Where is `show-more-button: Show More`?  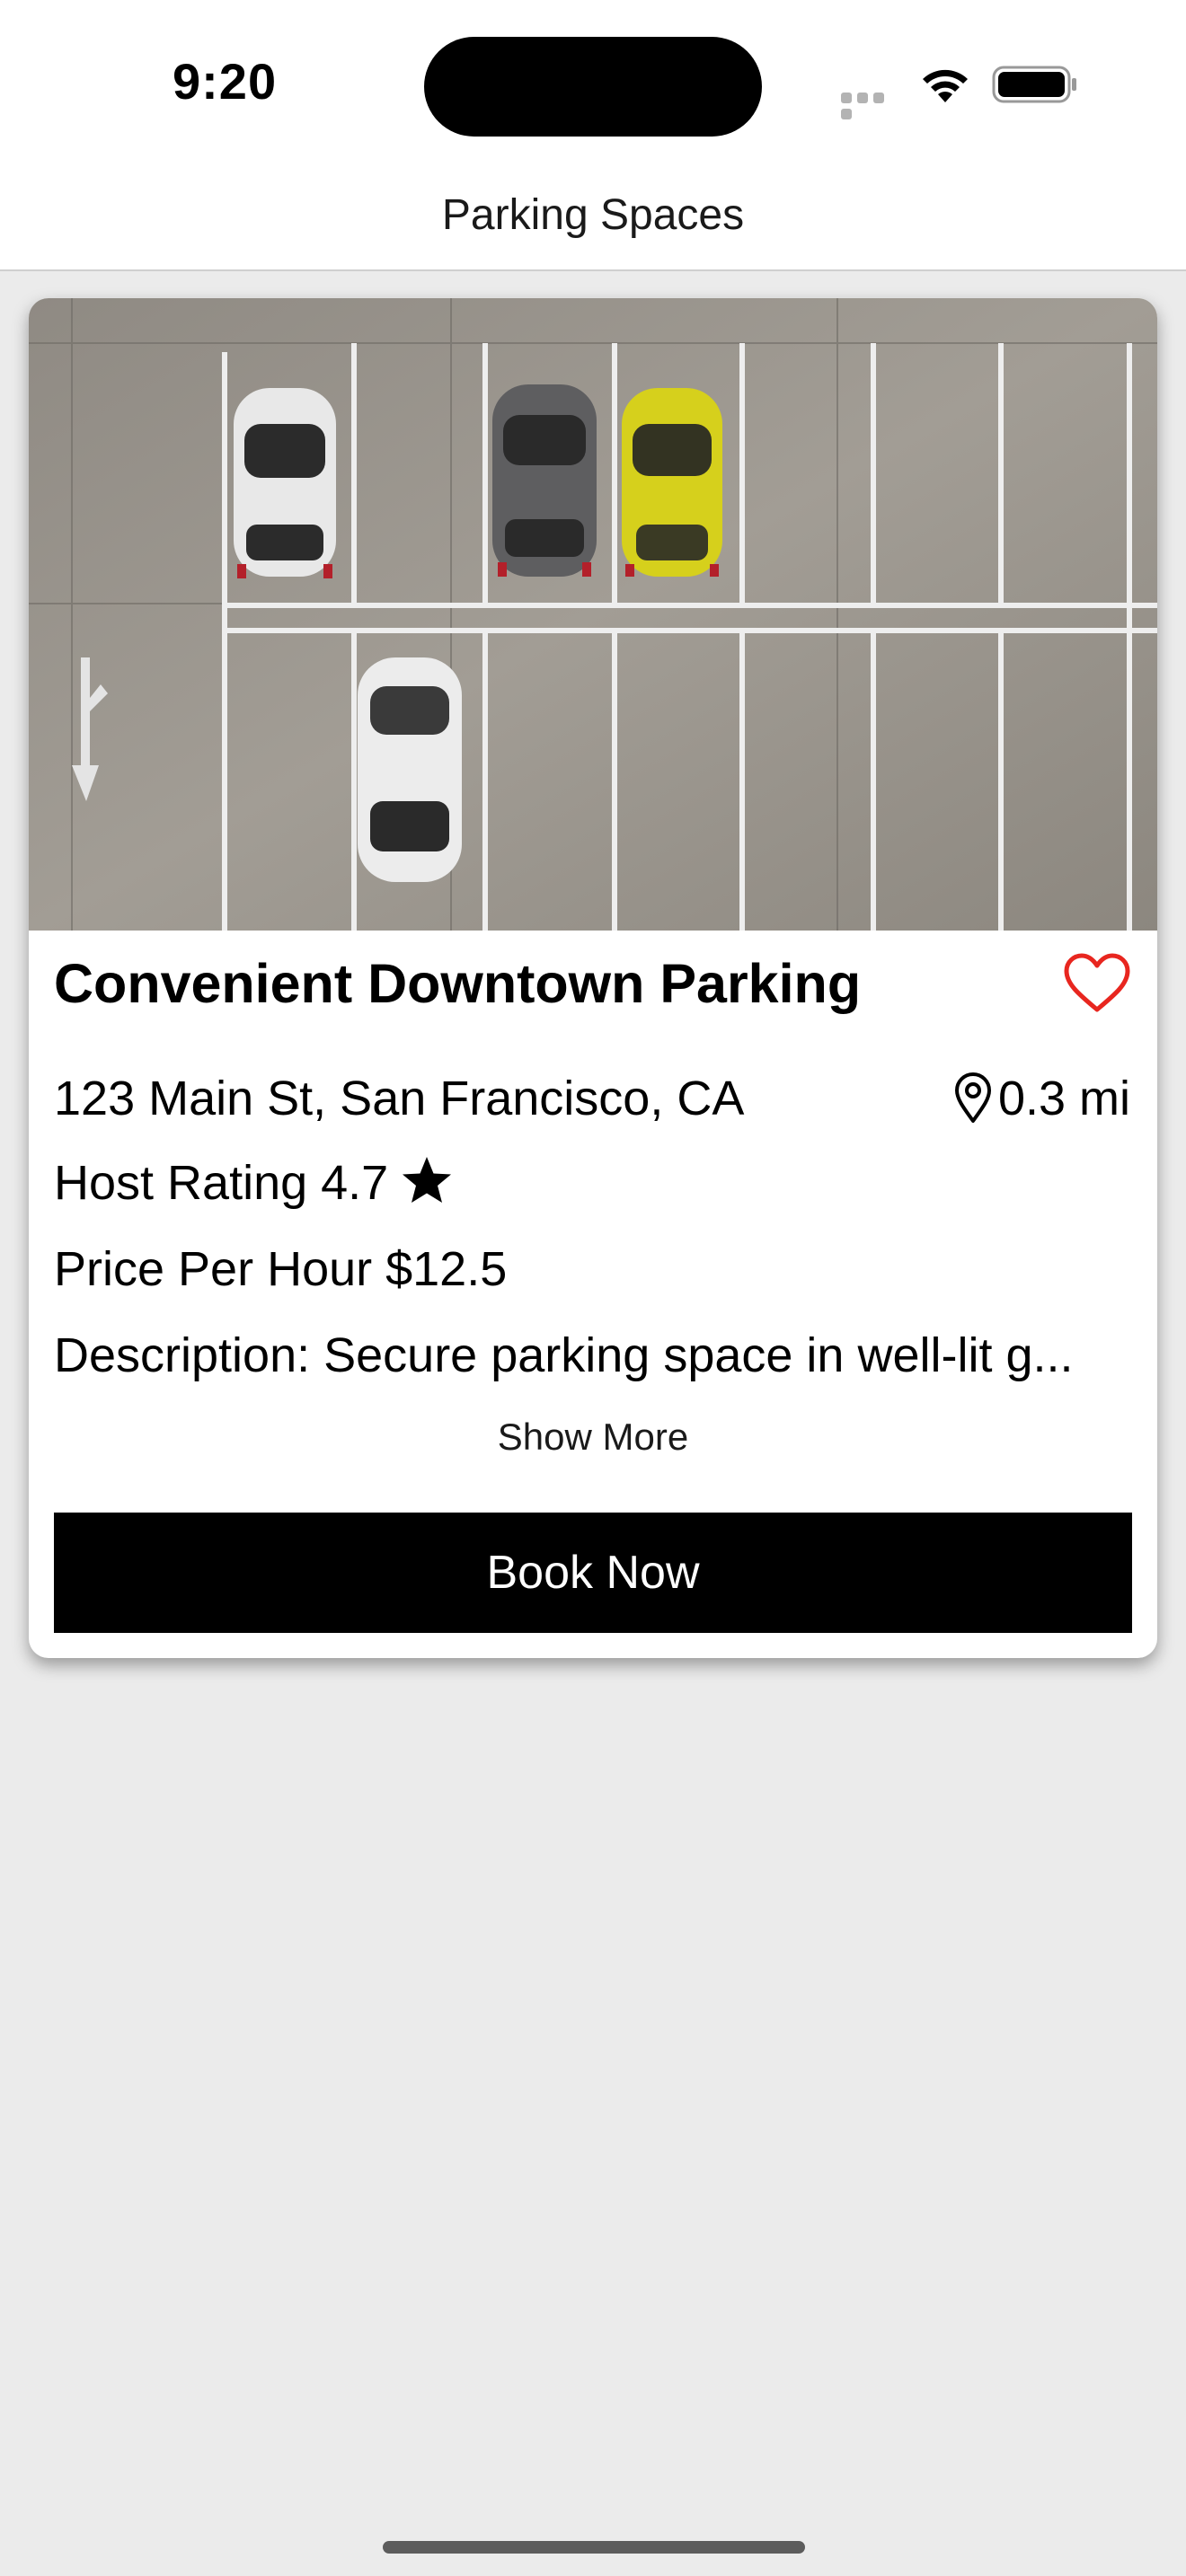
show-more-button: Show More is located at coordinates (593, 1437).